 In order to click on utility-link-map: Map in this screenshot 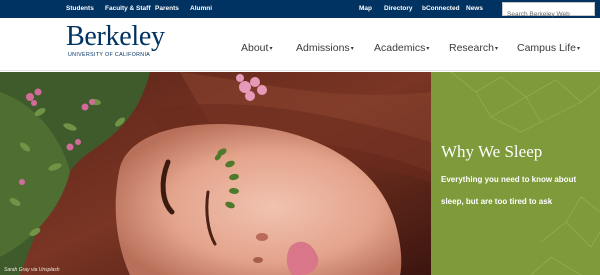, I will do `click(365, 9)`.